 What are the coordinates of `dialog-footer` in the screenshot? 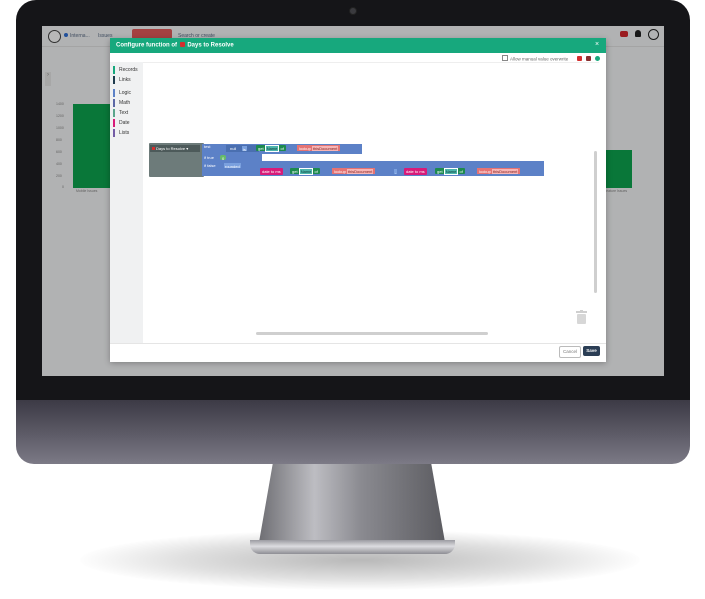 It's located at (358, 352).